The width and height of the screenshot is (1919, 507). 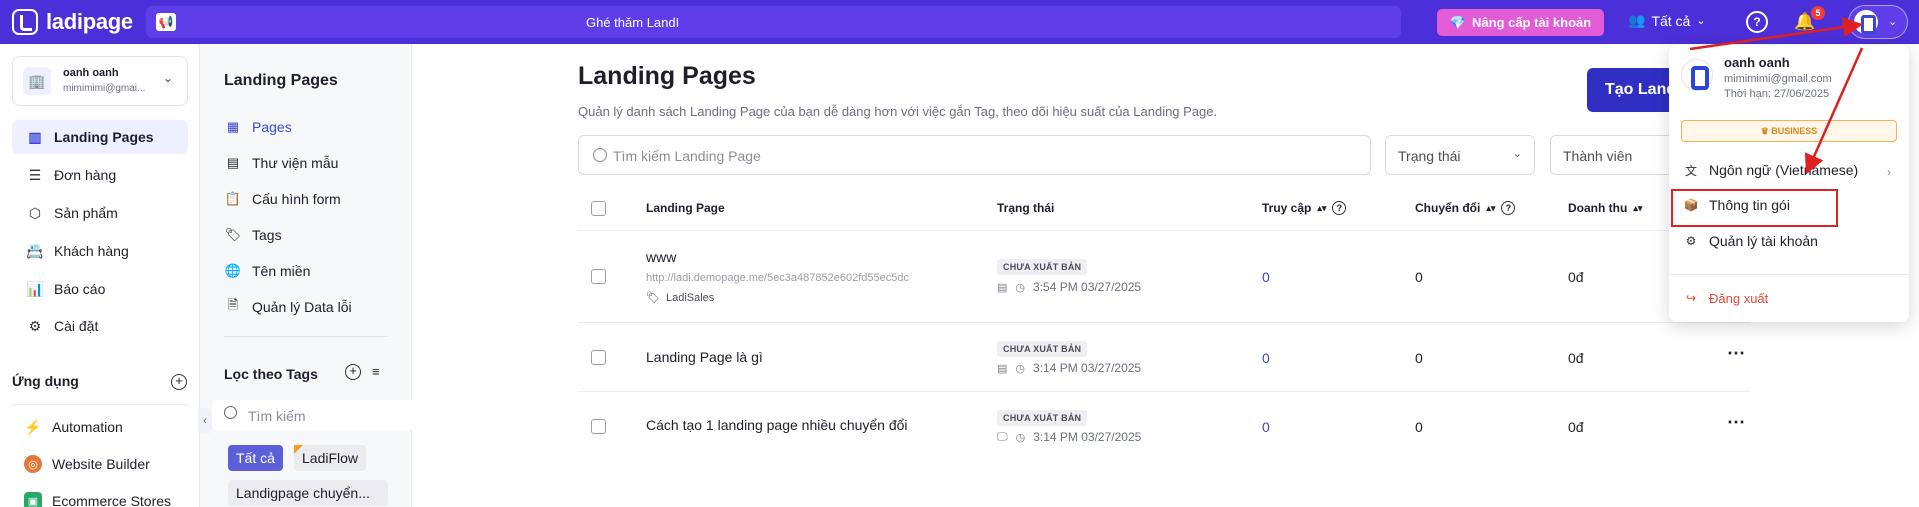 What do you see at coordinates (325, 415) in the screenshot?
I see `tag-search-input: Tìm kiếm` at bounding box center [325, 415].